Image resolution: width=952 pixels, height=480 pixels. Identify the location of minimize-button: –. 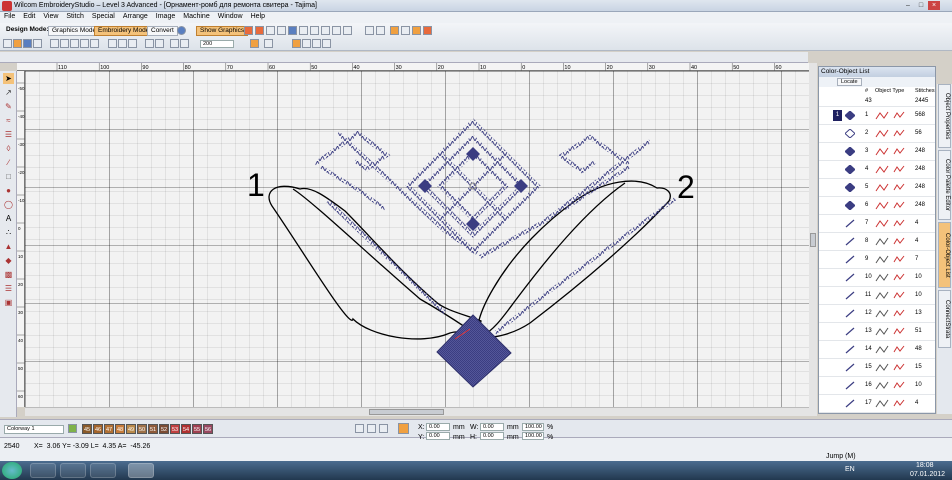
(908, 5).